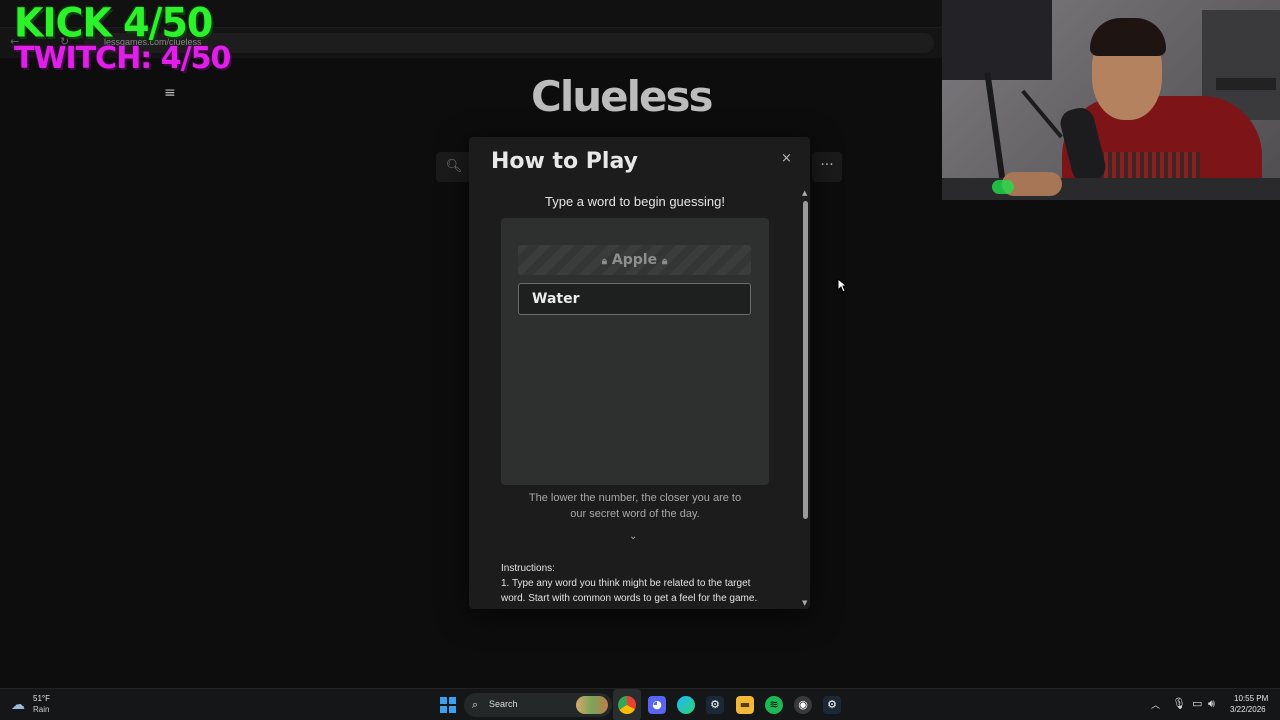 The image size is (1280, 720). What do you see at coordinates (774, 705) in the screenshot?
I see `spotify-icon: ≋` at bounding box center [774, 705].